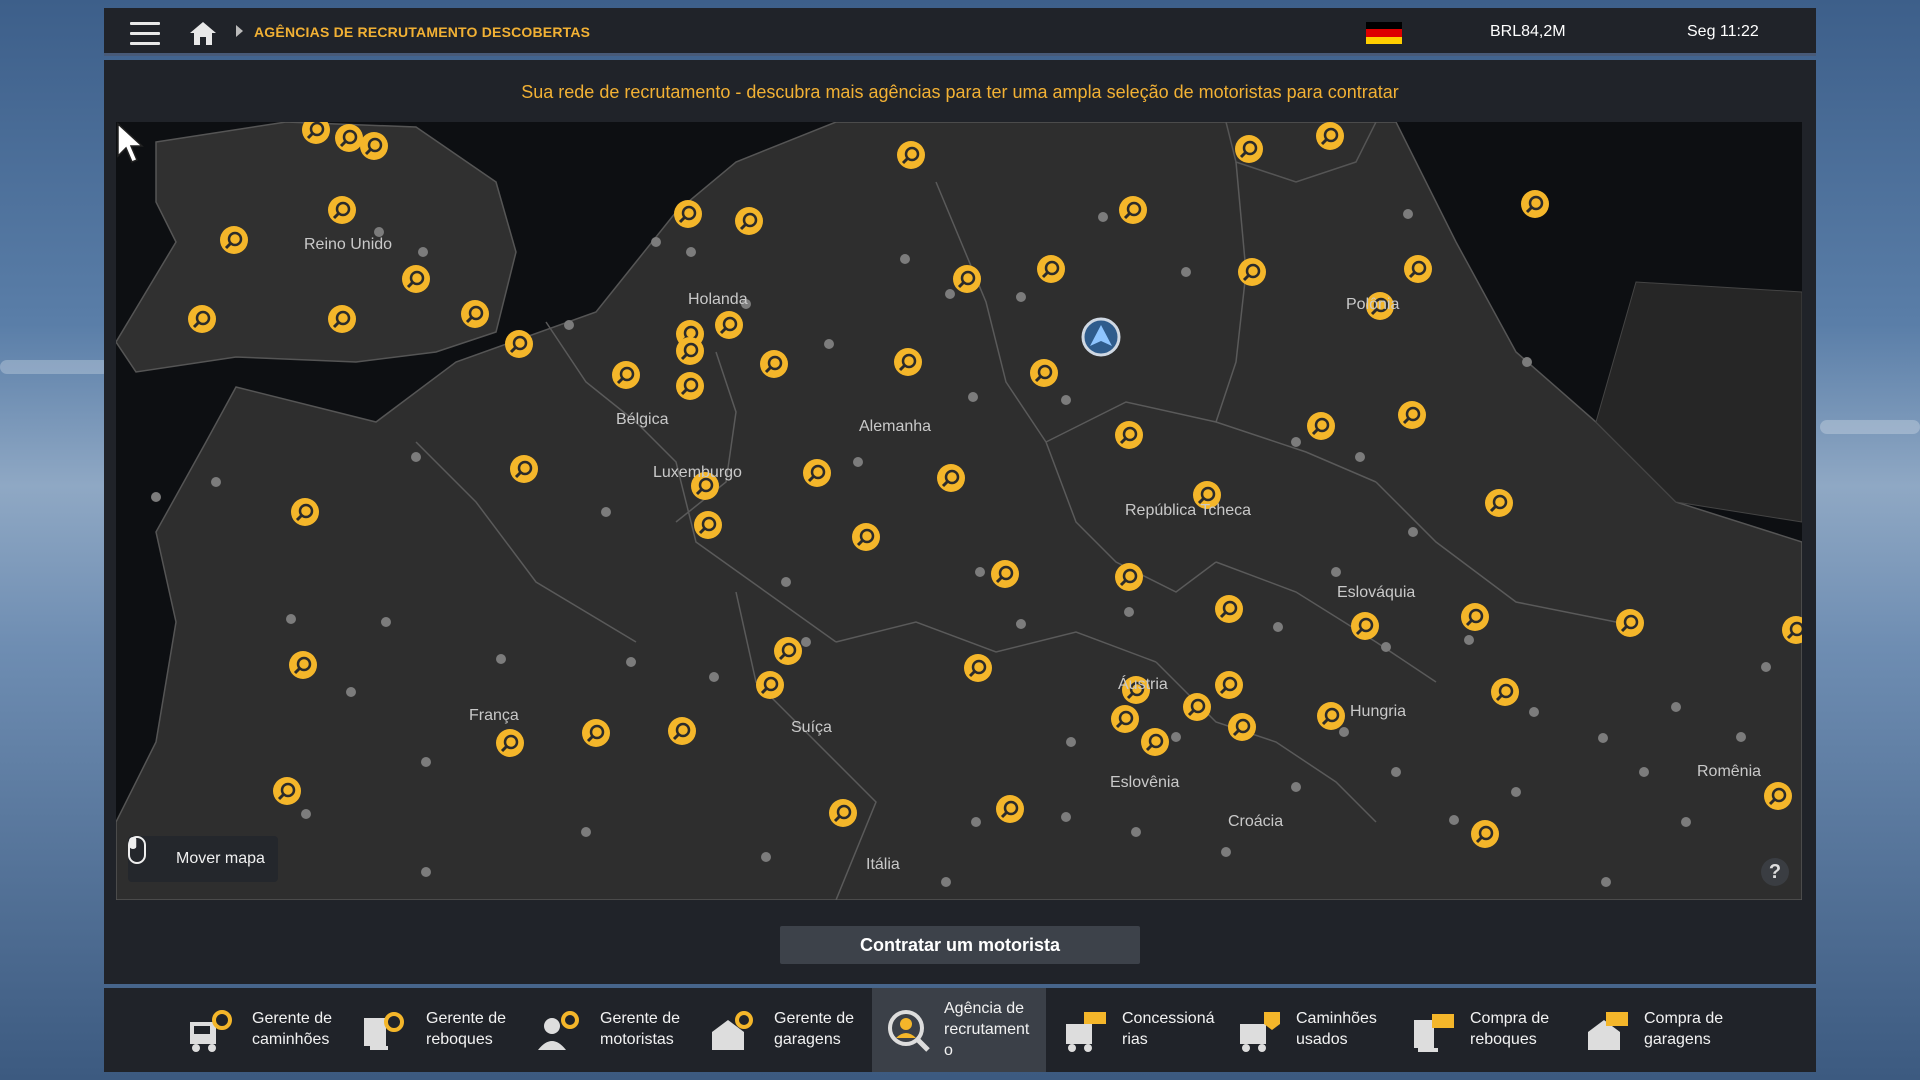 The image size is (1920, 1080). I want to click on country-label: França, so click(494, 715).